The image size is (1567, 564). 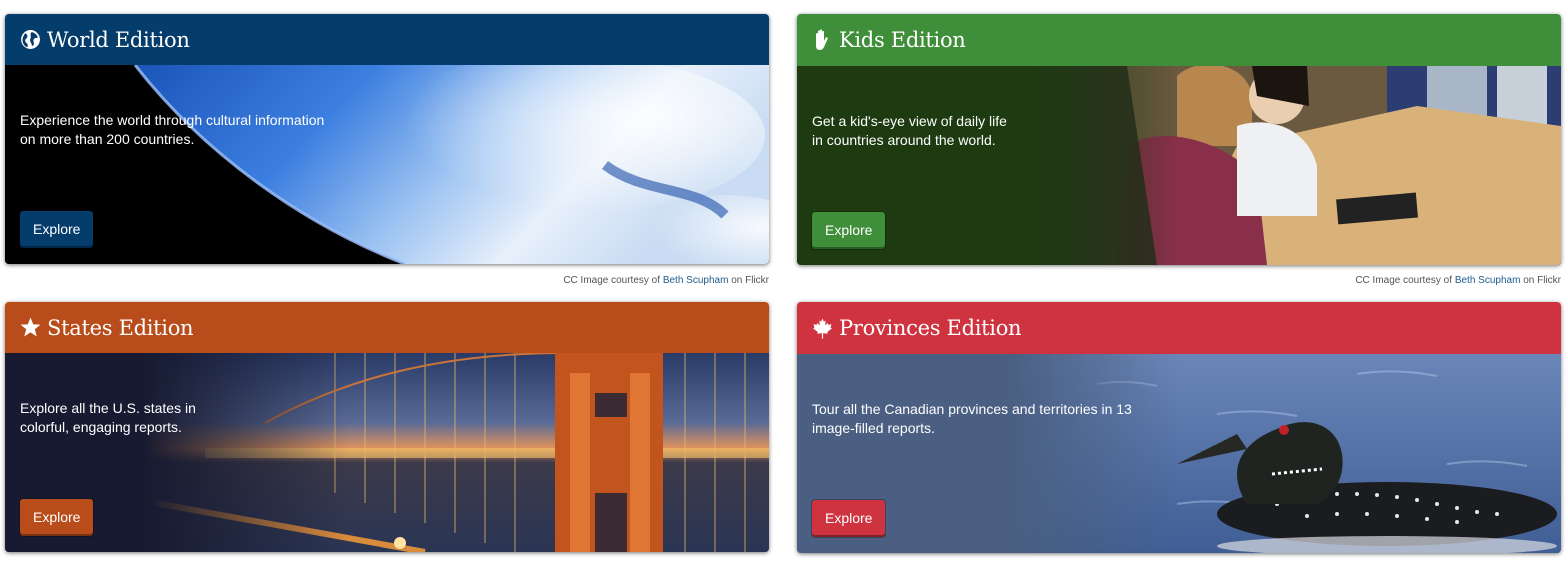 What do you see at coordinates (30, 328) in the screenshot?
I see `star-icon` at bounding box center [30, 328].